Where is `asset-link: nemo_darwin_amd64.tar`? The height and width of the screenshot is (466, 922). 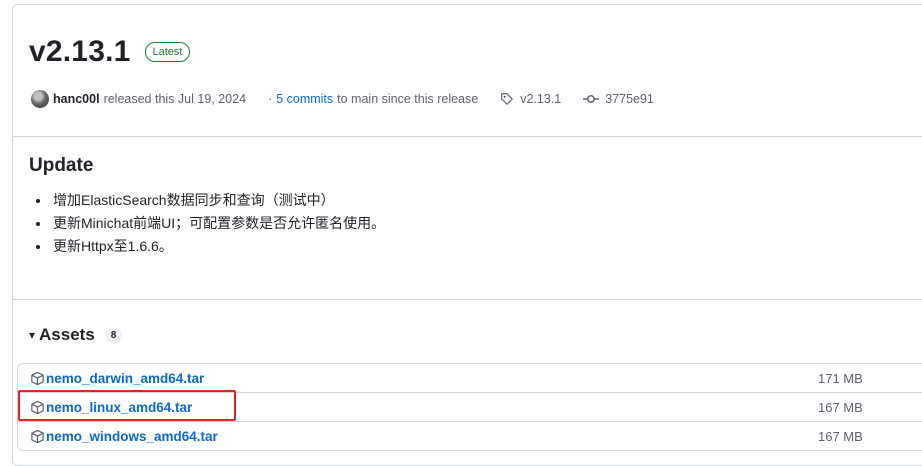
asset-link: nemo_darwin_amd64.tar is located at coordinates (117, 378).